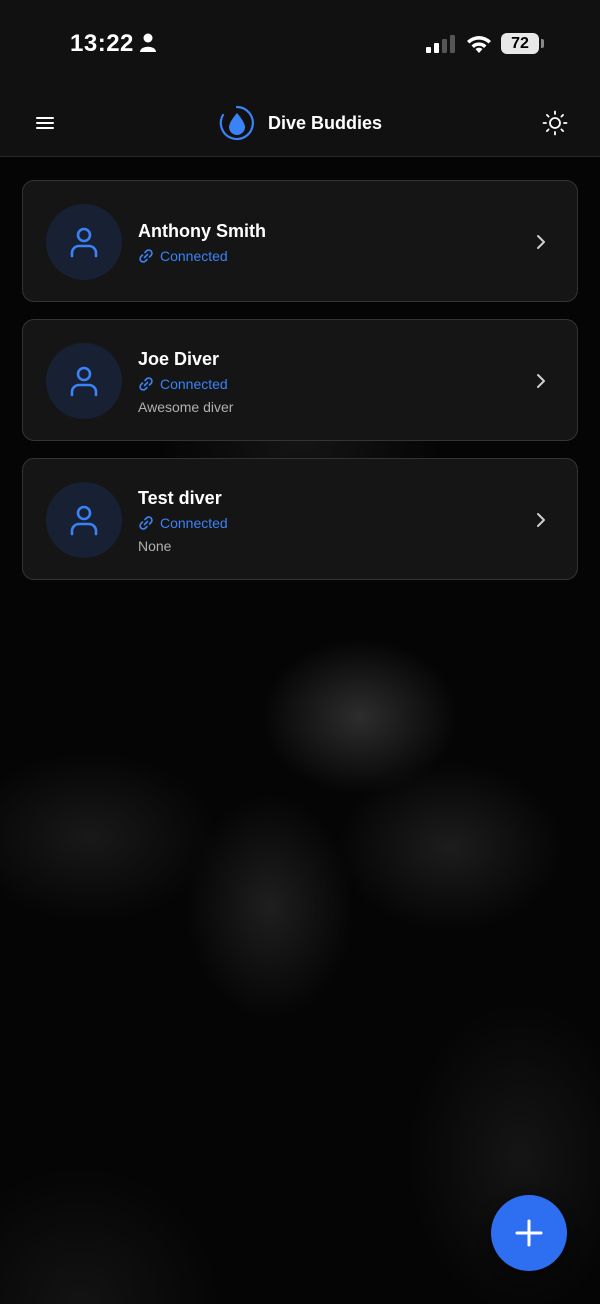 This screenshot has height=1304, width=600. What do you see at coordinates (45, 123) in the screenshot?
I see `hamburger-menu-icon` at bounding box center [45, 123].